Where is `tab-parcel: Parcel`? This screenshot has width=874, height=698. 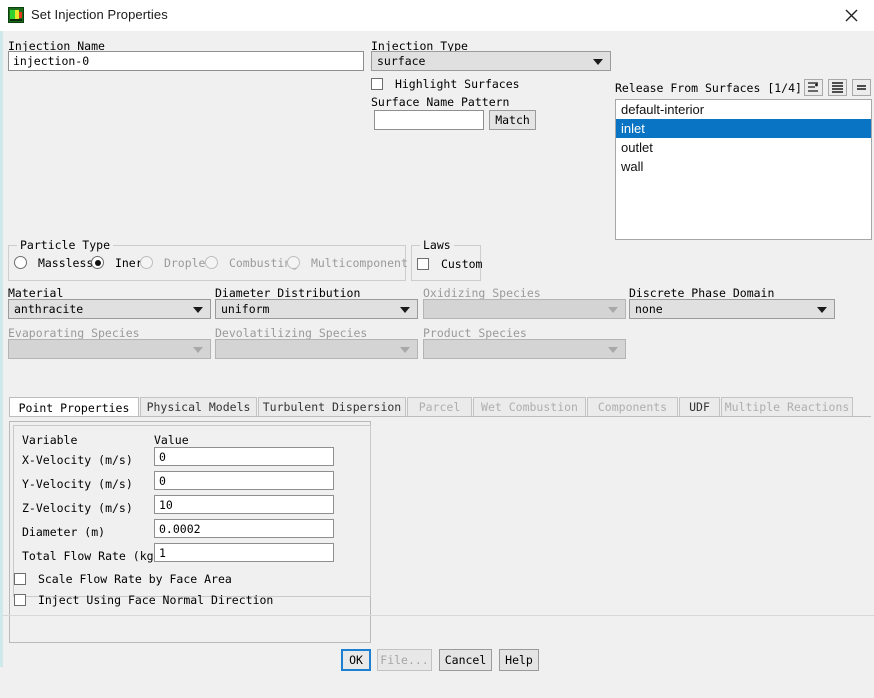 tab-parcel: Parcel is located at coordinates (439, 406).